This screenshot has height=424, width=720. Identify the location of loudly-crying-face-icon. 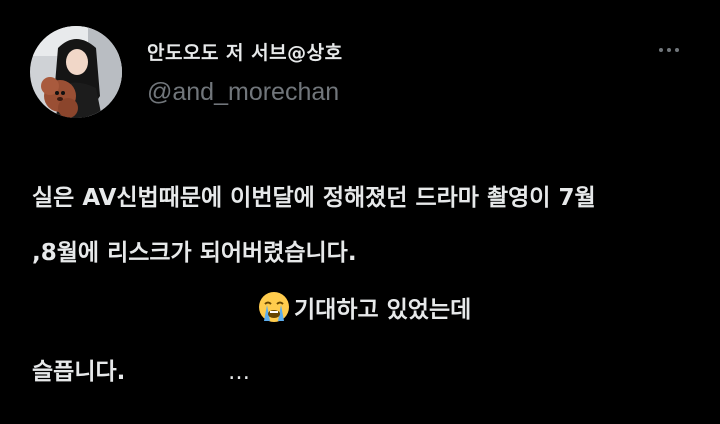
(274, 307).